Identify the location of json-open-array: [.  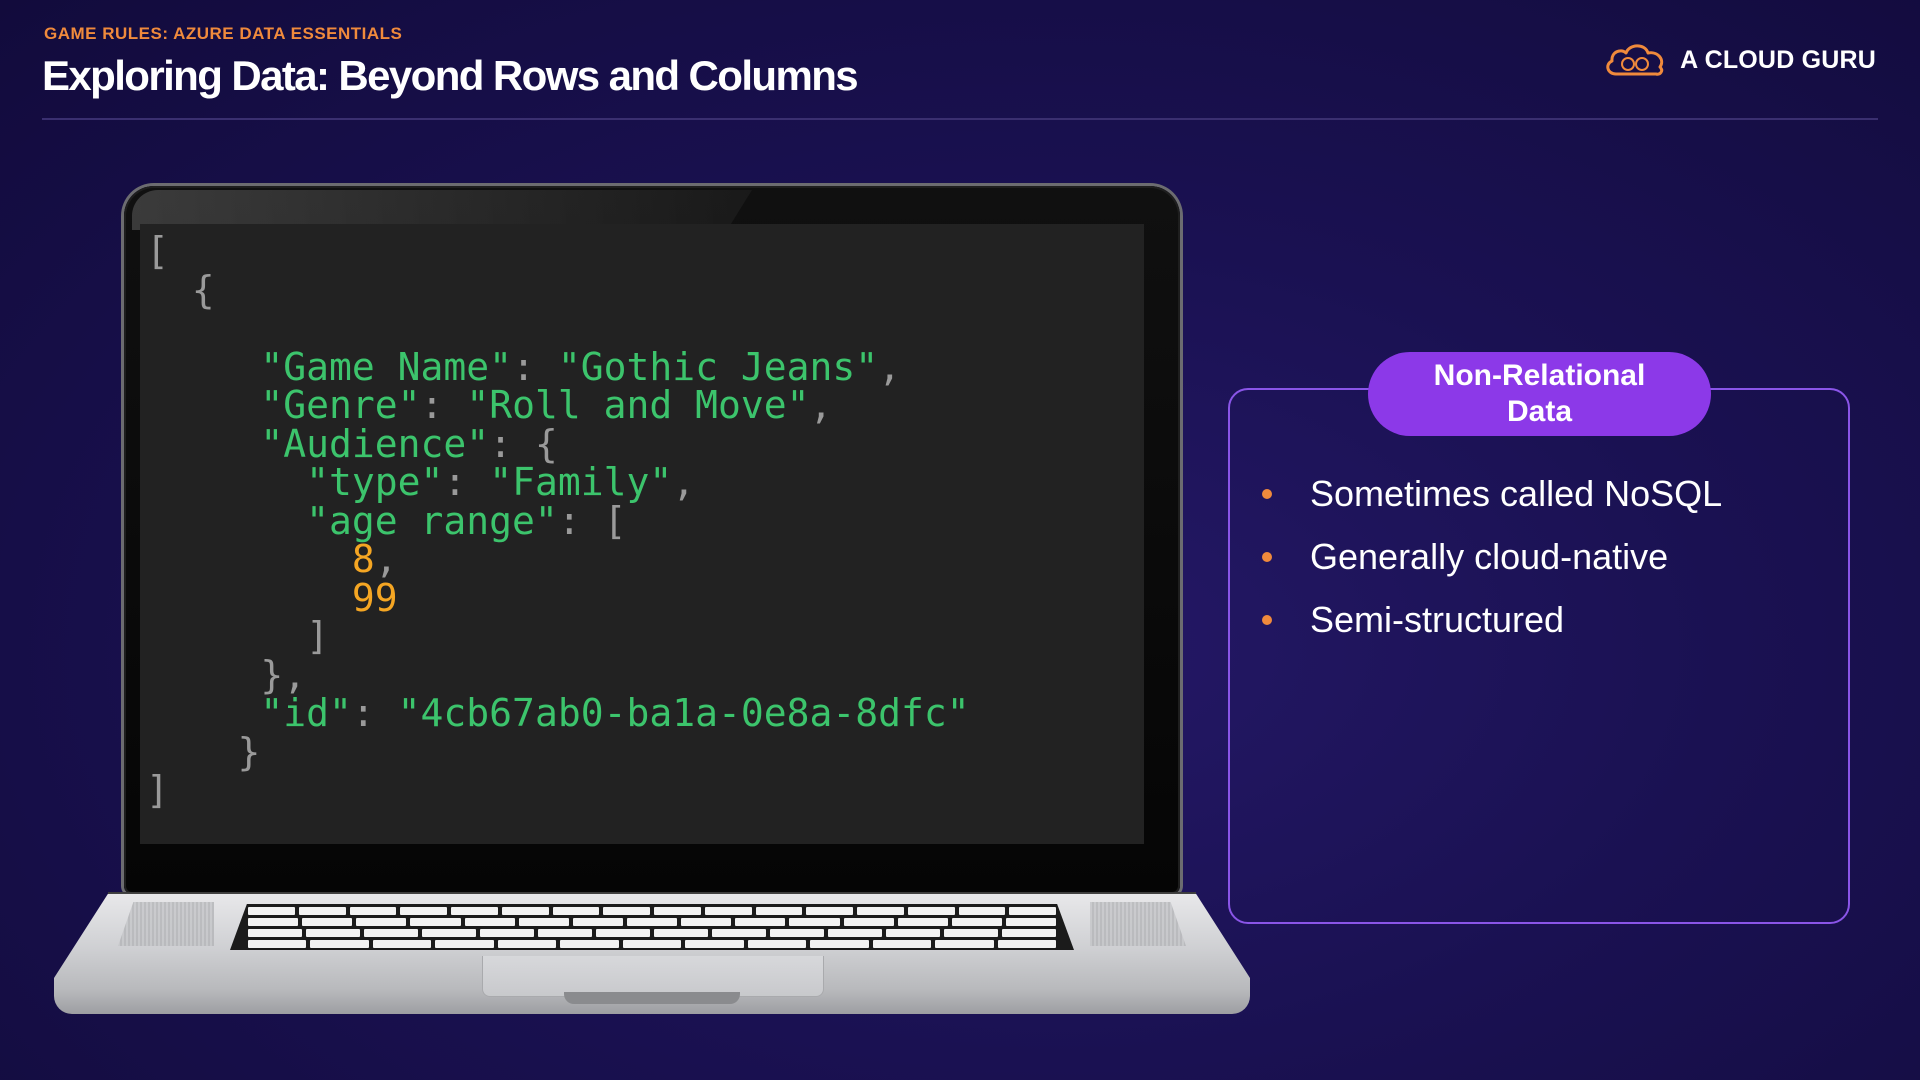
(157, 251).